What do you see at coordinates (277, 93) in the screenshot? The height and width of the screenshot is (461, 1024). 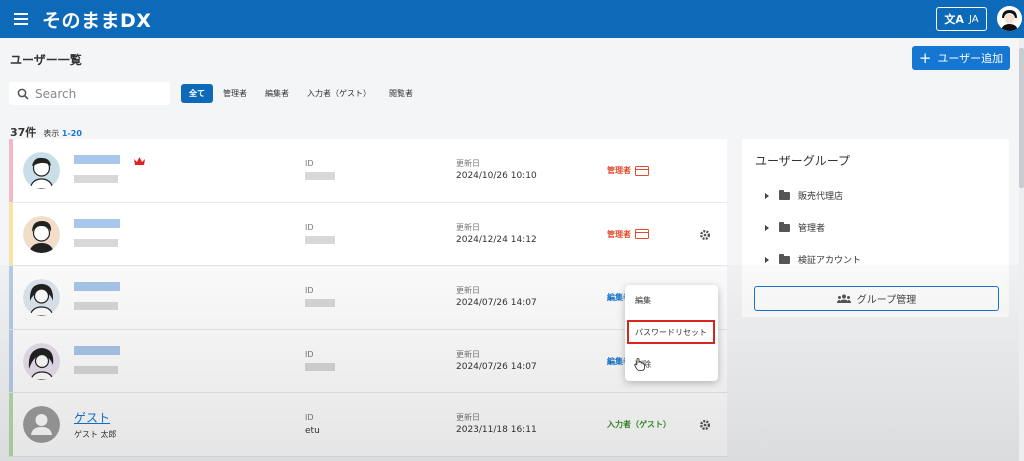 I see `filter-editor: 編集者` at bounding box center [277, 93].